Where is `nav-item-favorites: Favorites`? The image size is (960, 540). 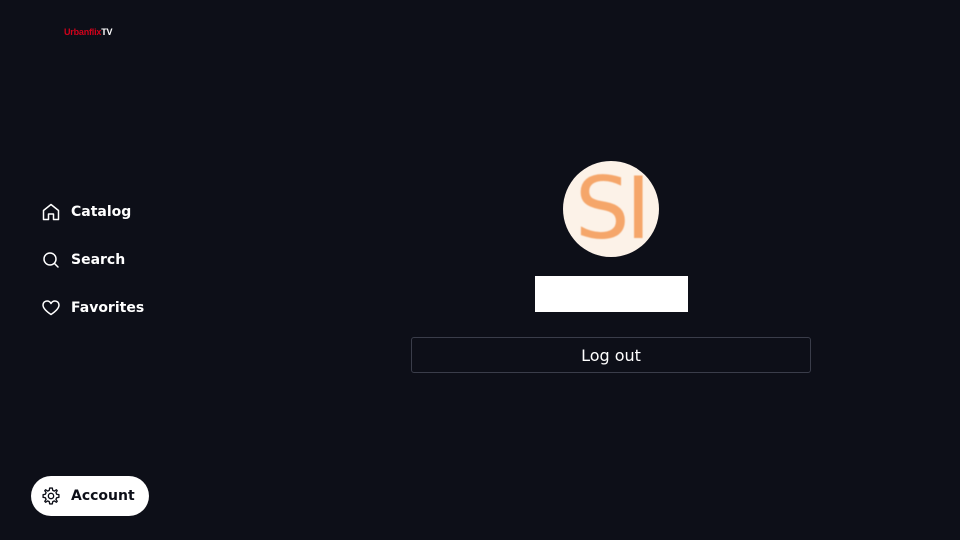 nav-item-favorites: Favorites is located at coordinates (106, 308).